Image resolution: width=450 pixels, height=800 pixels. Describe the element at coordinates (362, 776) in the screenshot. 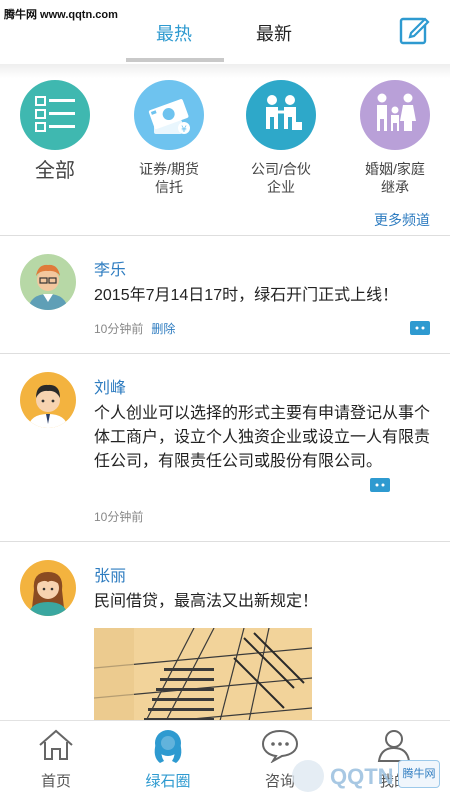

I see `svg-text: QQTN` at that location.